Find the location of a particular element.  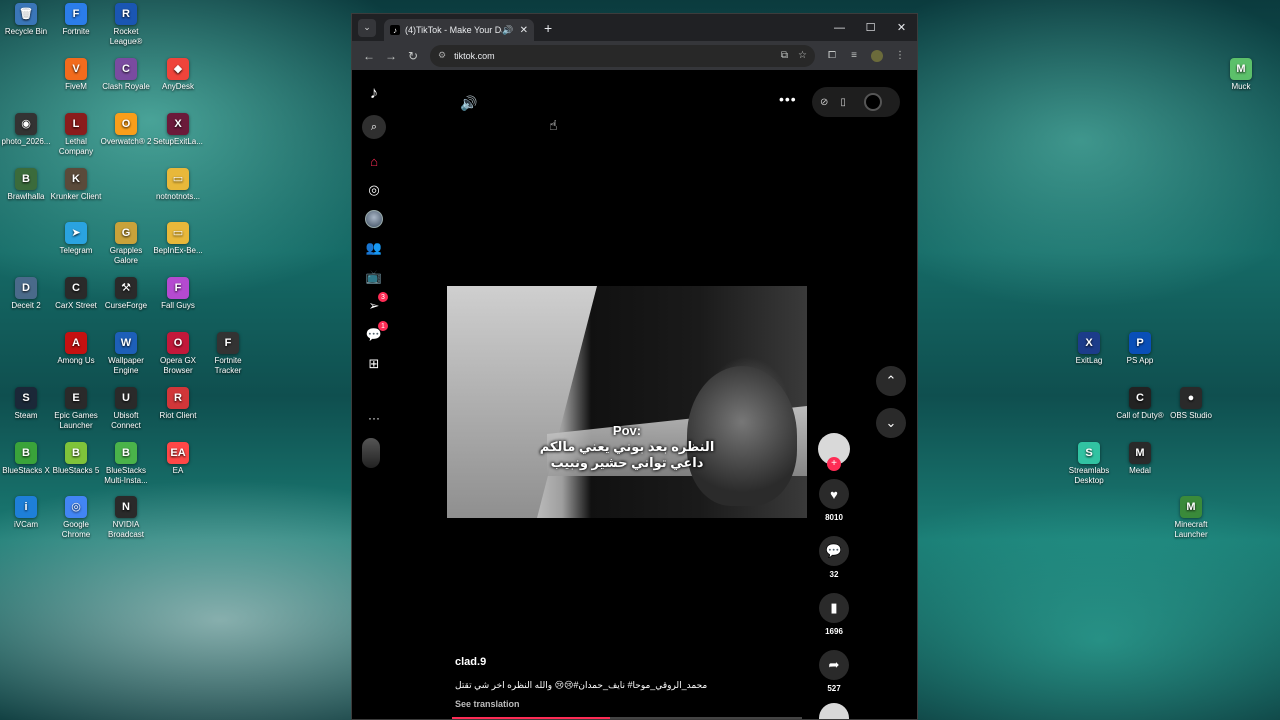

tab-search-button: ⌄ is located at coordinates (367, 27).